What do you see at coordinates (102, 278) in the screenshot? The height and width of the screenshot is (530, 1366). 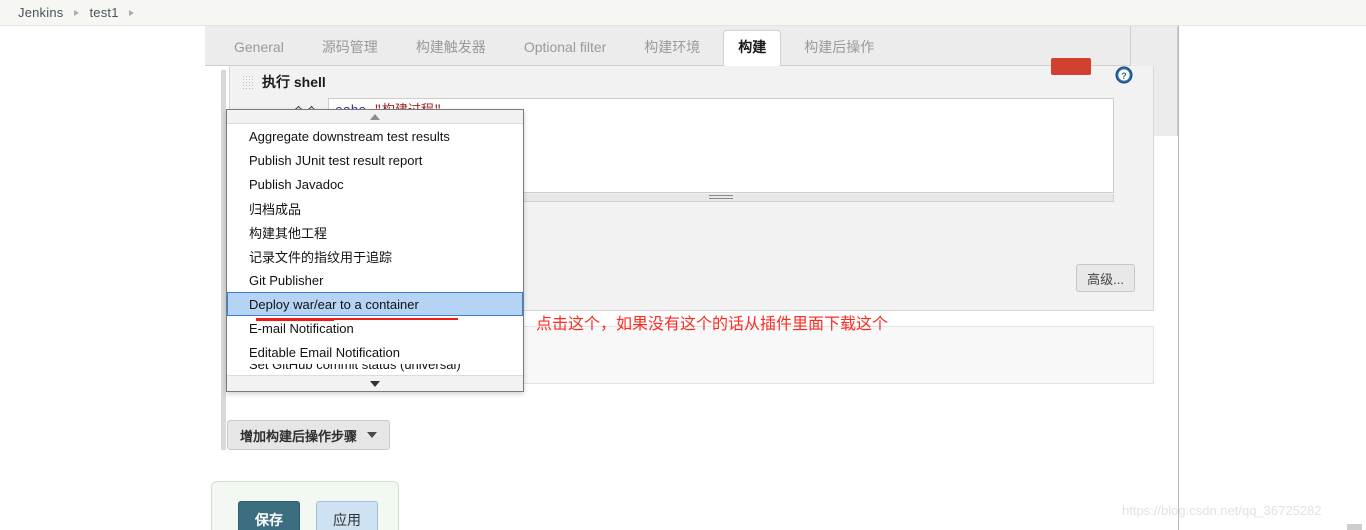 I see `left-pane` at bounding box center [102, 278].